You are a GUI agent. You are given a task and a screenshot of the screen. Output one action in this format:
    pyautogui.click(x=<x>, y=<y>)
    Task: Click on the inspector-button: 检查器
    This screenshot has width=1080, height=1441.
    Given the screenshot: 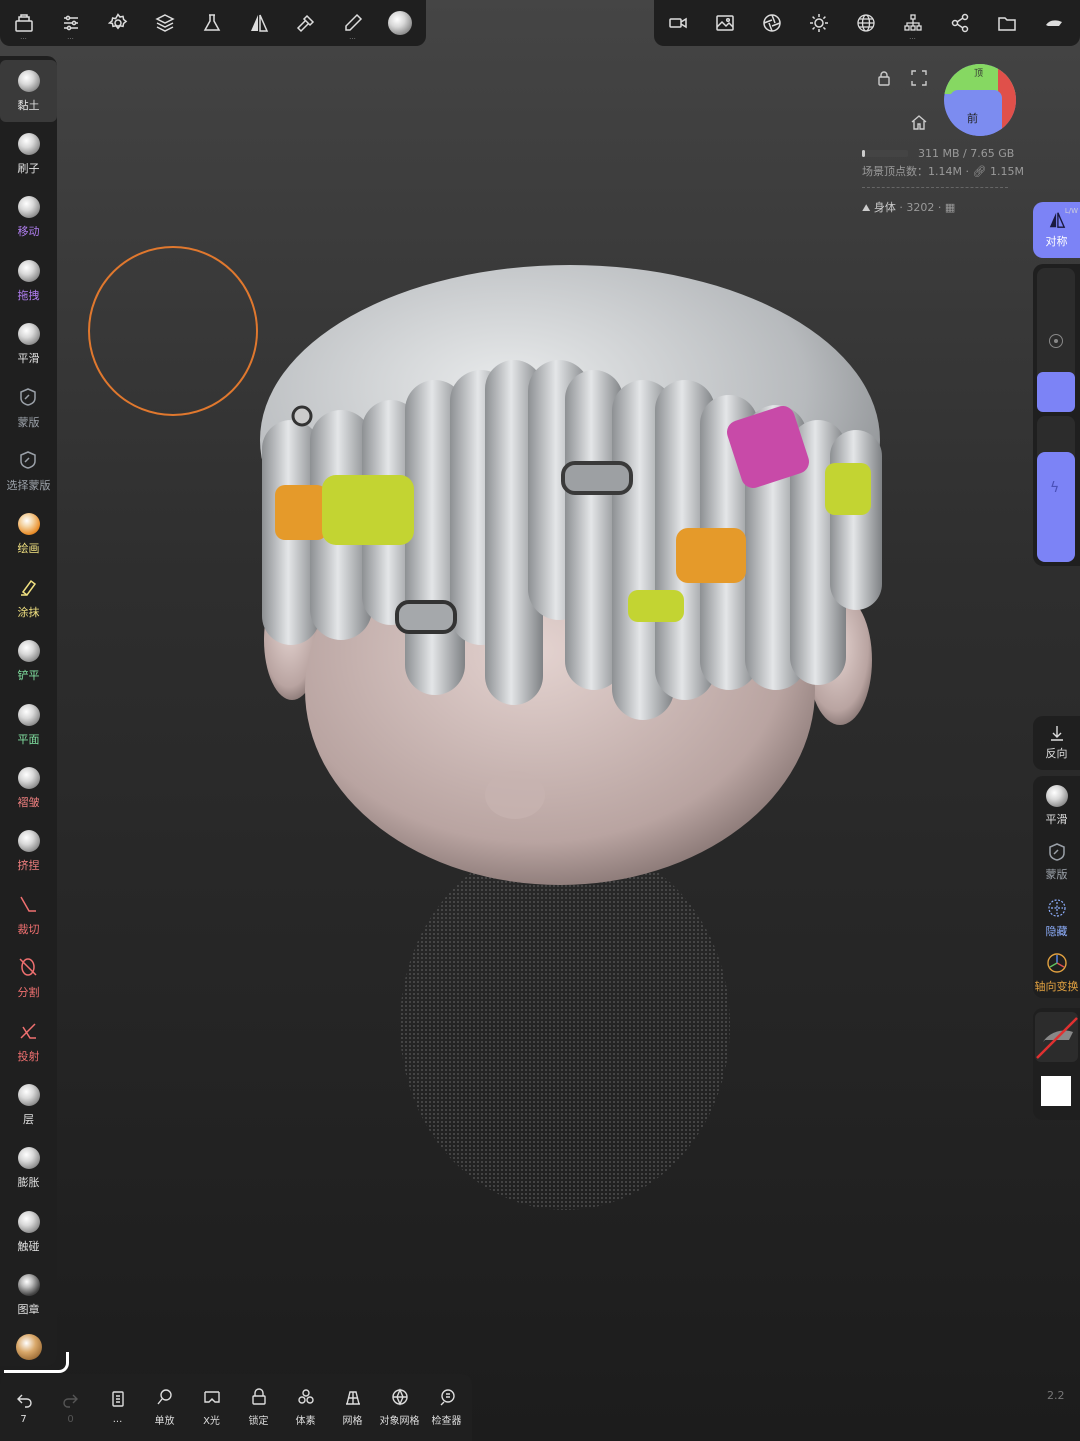 What is the action you would take?
    pyautogui.click(x=446, y=1407)
    